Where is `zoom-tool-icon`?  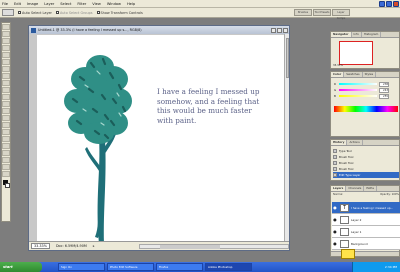 zoom-tool-icon is located at coordinates (6, 174).